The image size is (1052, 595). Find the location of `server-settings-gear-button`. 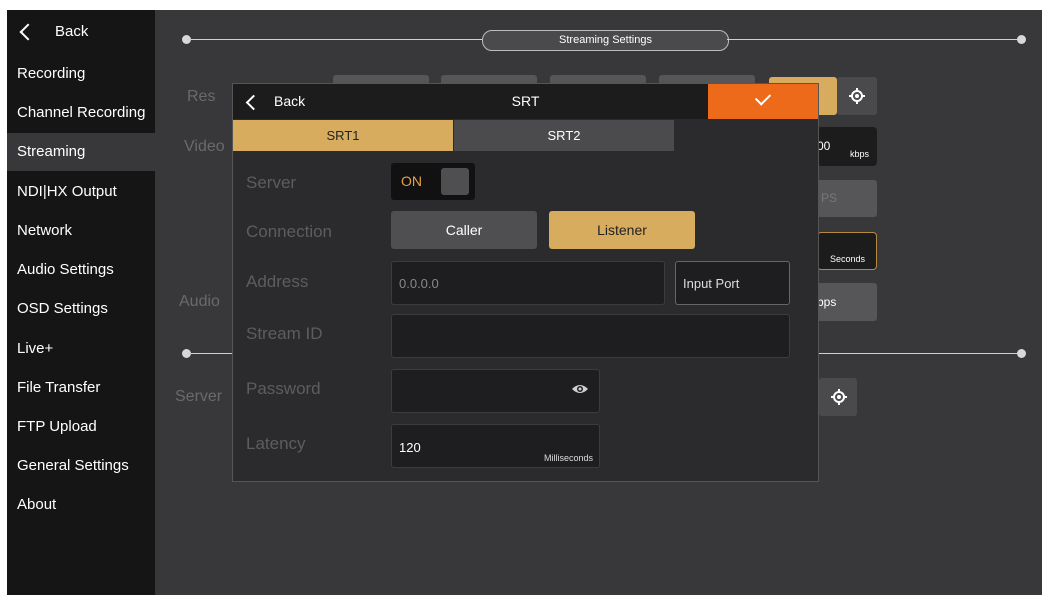

server-settings-gear-button is located at coordinates (838, 397).